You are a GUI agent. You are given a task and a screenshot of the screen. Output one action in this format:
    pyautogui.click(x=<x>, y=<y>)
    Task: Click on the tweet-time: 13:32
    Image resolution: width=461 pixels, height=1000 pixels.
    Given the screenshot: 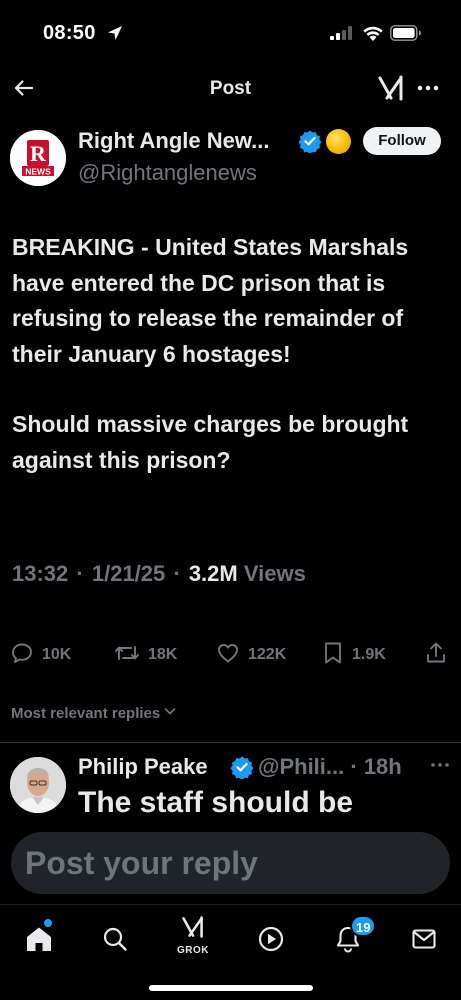 What is the action you would take?
    pyautogui.click(x=40, y=573)
    